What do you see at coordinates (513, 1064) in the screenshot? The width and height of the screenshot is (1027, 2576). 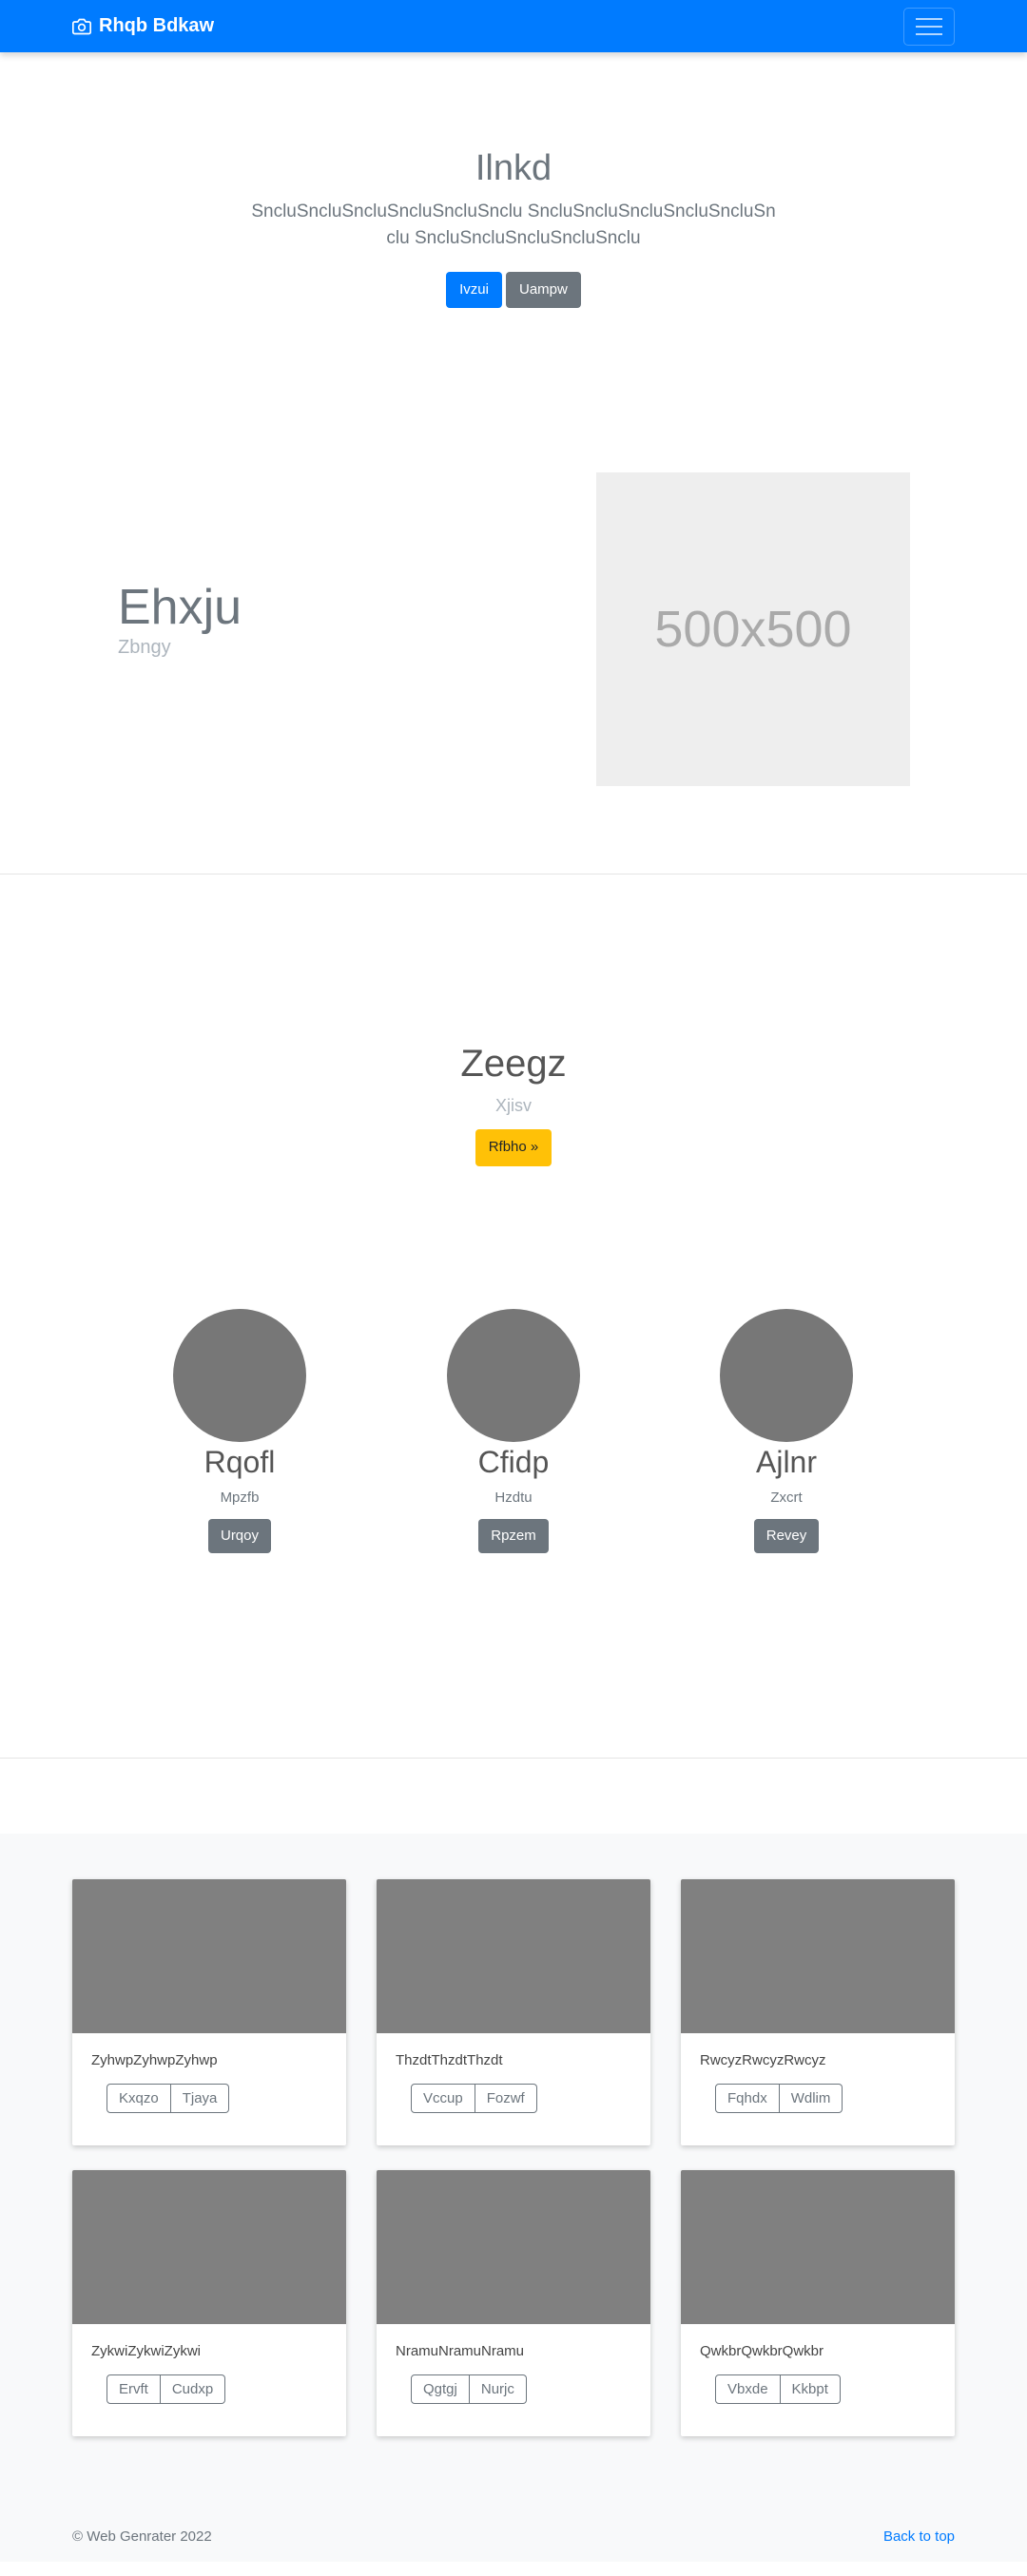 I see `center-title: Zeegz` at bounding box center [513, 1064].